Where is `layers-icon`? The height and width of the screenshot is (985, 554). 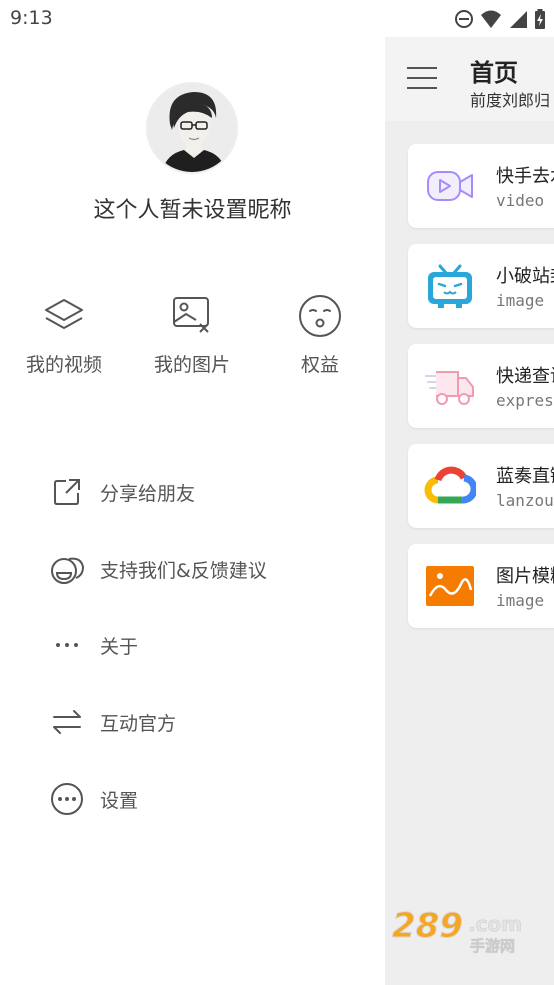 layers-icon is located at coordinates (64, 314).